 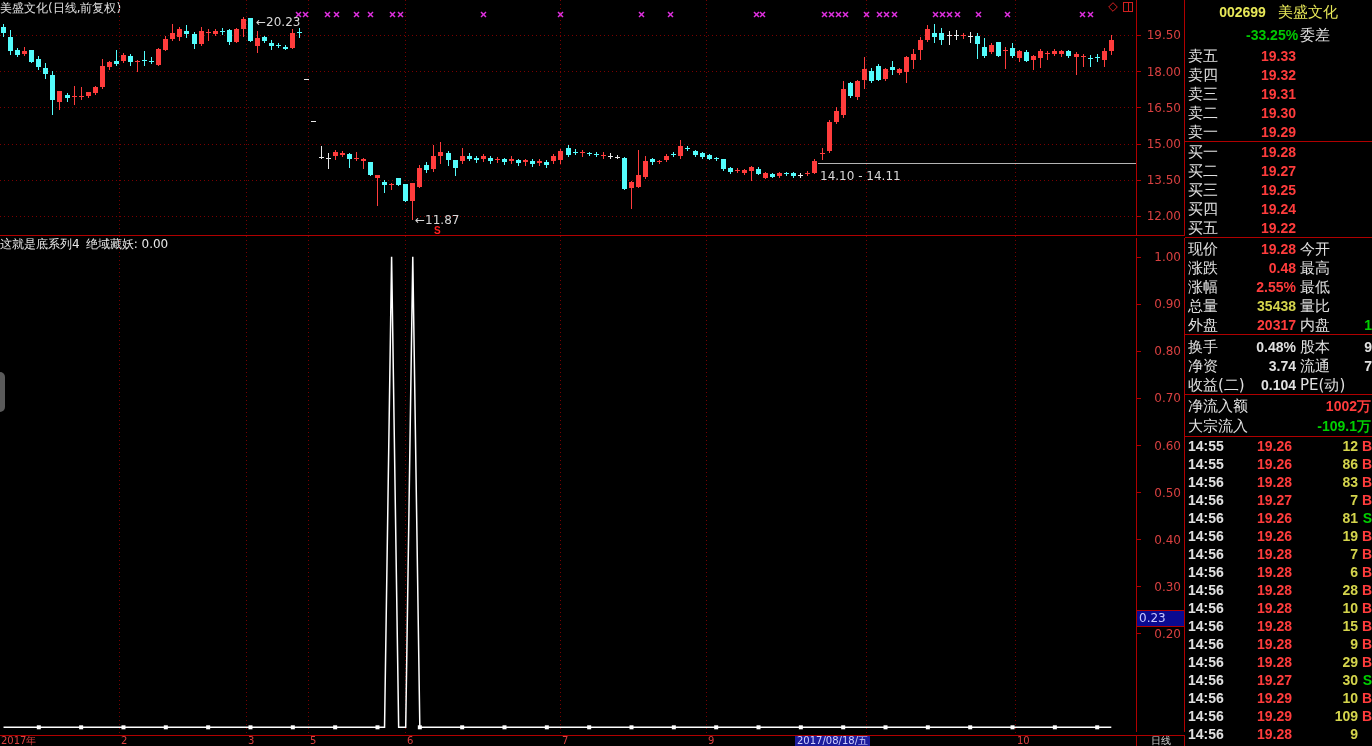 I want to click on cursor-date-label: 2017/08/18/五, so click(x=832, y=741).